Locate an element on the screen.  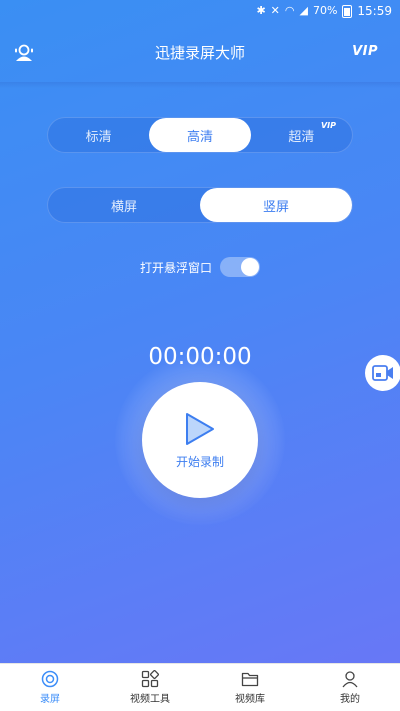
floating-window-row: 打开悬浮窗口 is located at coordinates (200, 267).